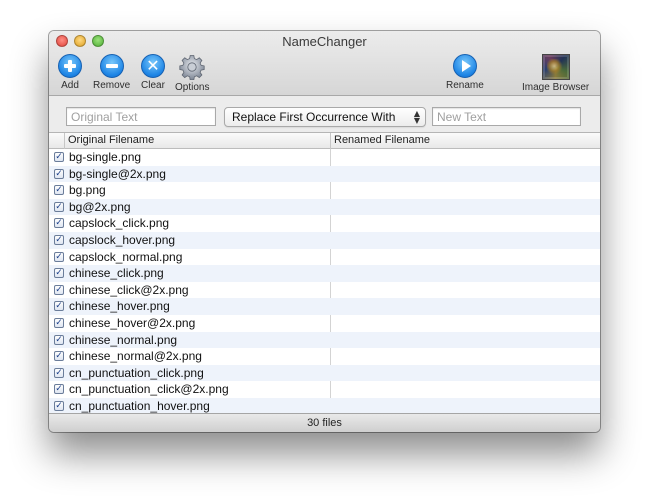 The height and width of the screenshot is (500, 649). Describe the element at coordinates (324, 141) in the screenshot. I see `table-header: Original Filename Renamed Filename` at that location.